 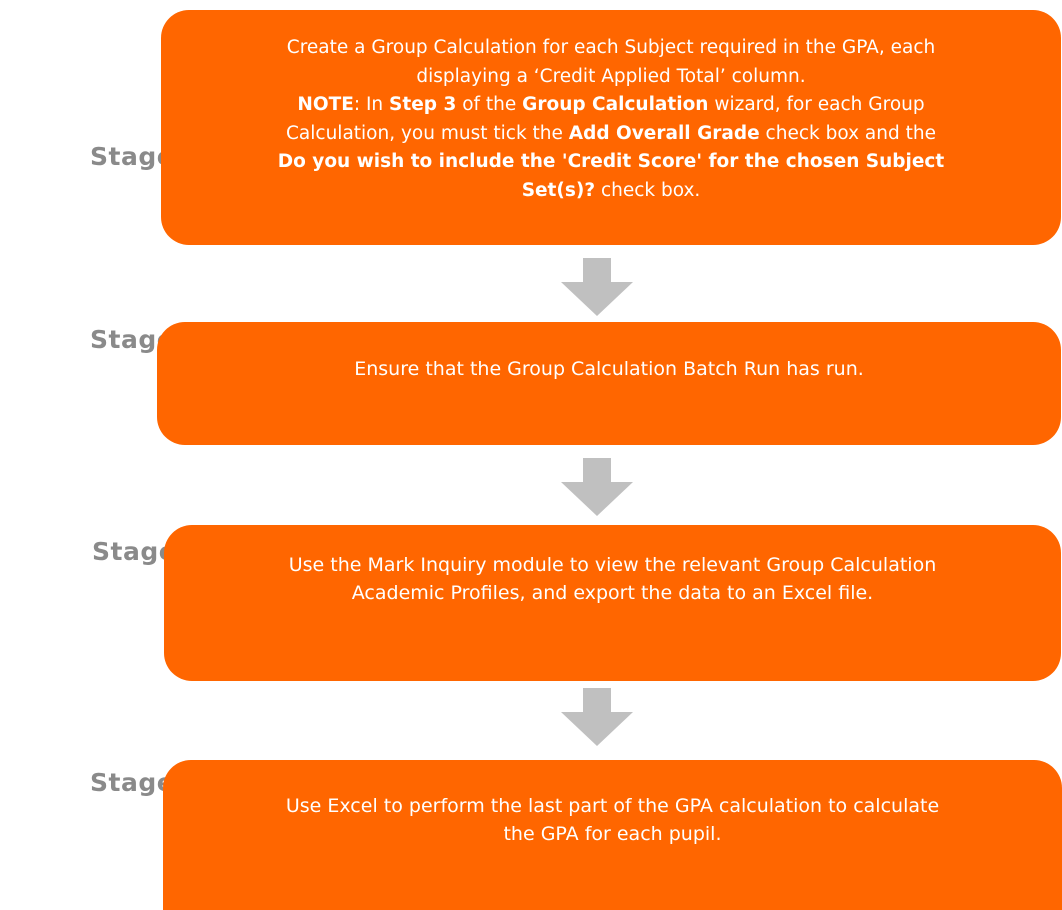 What do you see at coordinates (816, 104) in the screenshot?
I see `text-segment: wizard, for each Group` at bounding box center [816, 104].